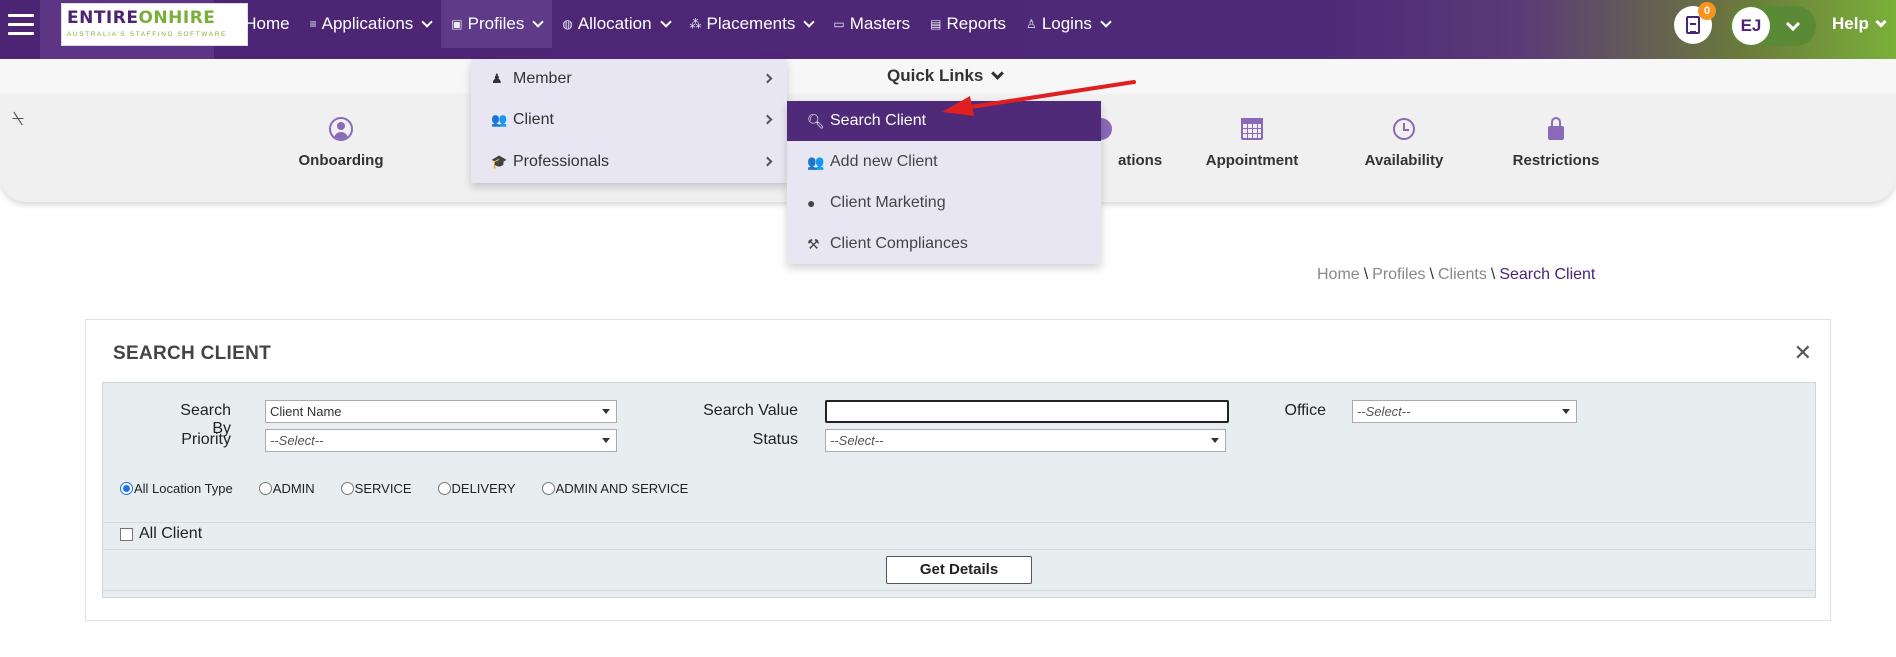  What do you see at coordinates (567, 24) in the screenshot?
I see `globe-icon: ◍` at bounding box center [567, 24].